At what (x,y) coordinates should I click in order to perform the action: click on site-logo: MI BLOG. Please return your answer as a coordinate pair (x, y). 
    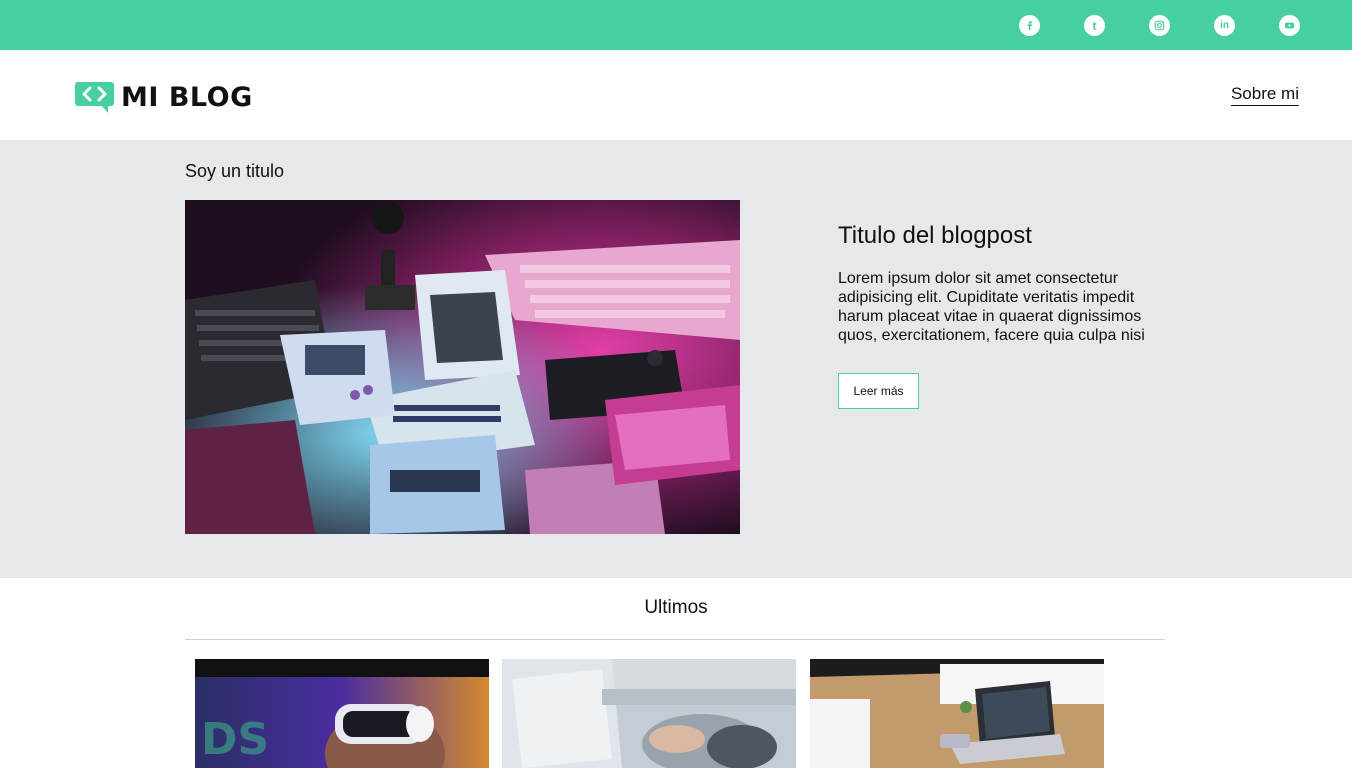
    Looking at the image, I should click on (164, 97).